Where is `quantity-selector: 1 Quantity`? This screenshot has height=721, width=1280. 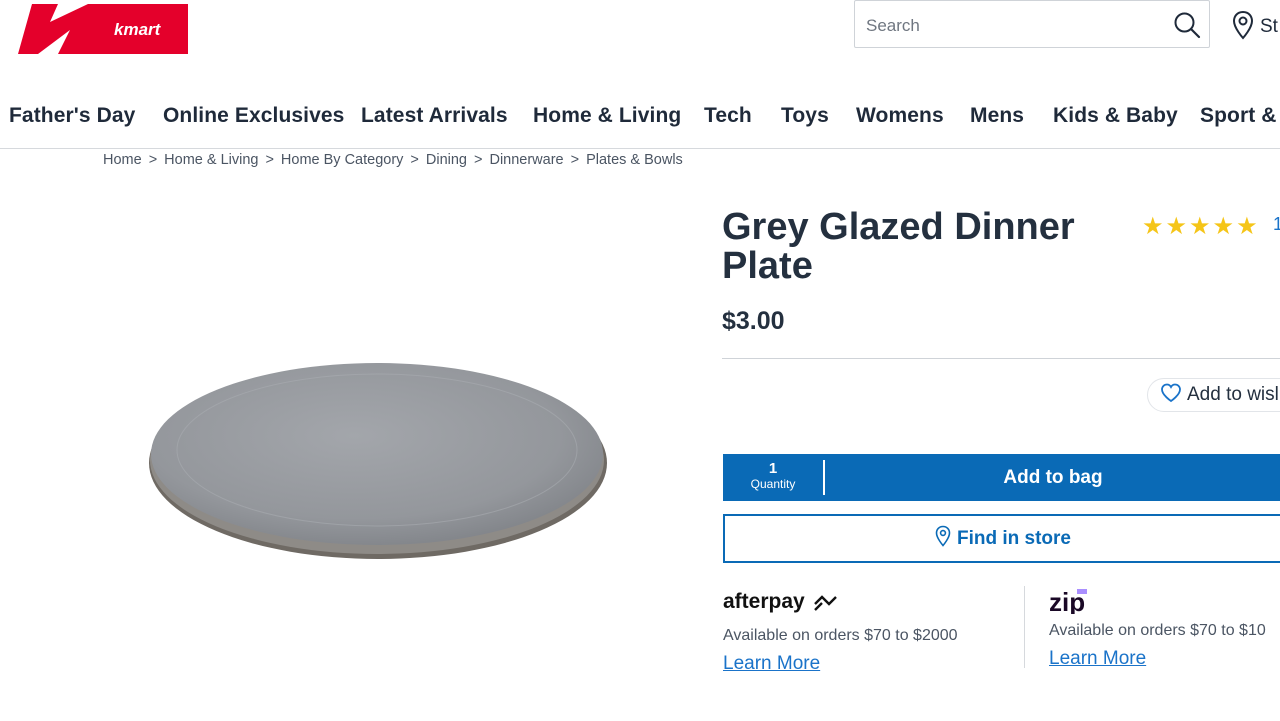
quantity-selector: 1 Quantity is located at coordinates (773, 477).